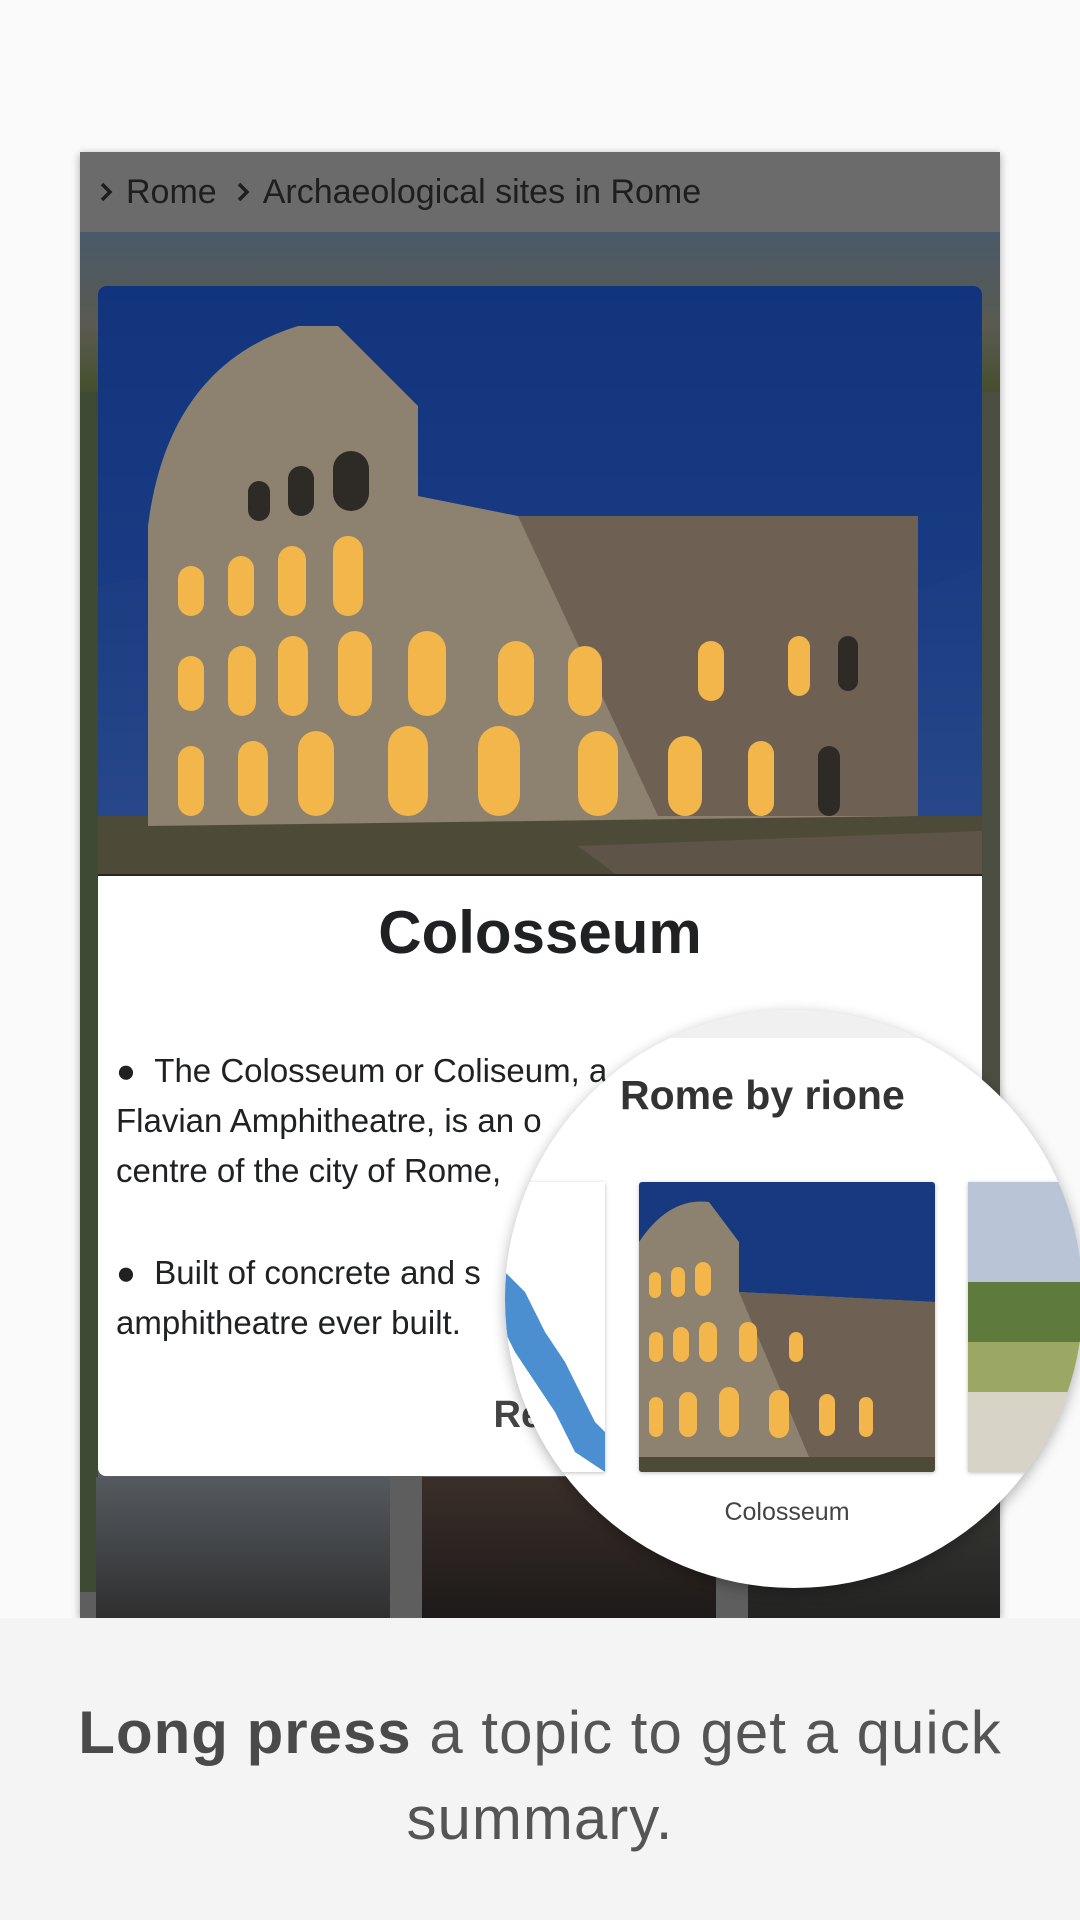 Image resolution: width=1080 pixels, height=1920 pixels. Describe the element at coordinates (381, 1070) in the screenshot. I see `bullet-line: The Colosseum or Coliseum, a` at that location.